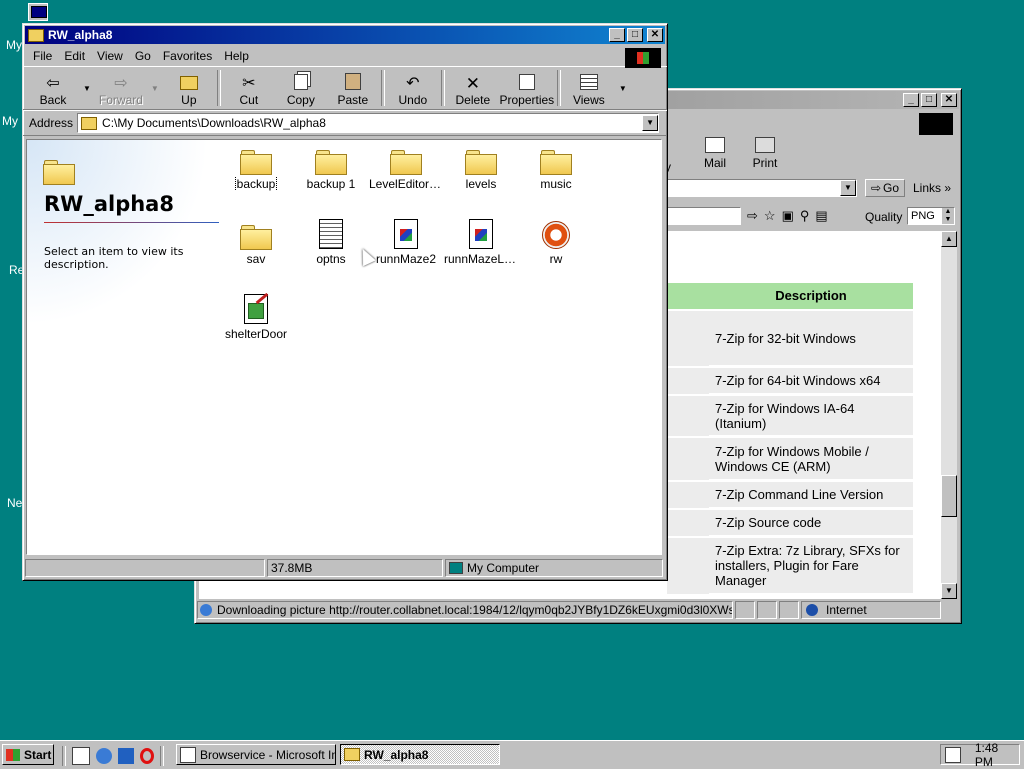 This screenshot has height=769, width=1024. I want to click on scheduler-icon, so click(953, 754).